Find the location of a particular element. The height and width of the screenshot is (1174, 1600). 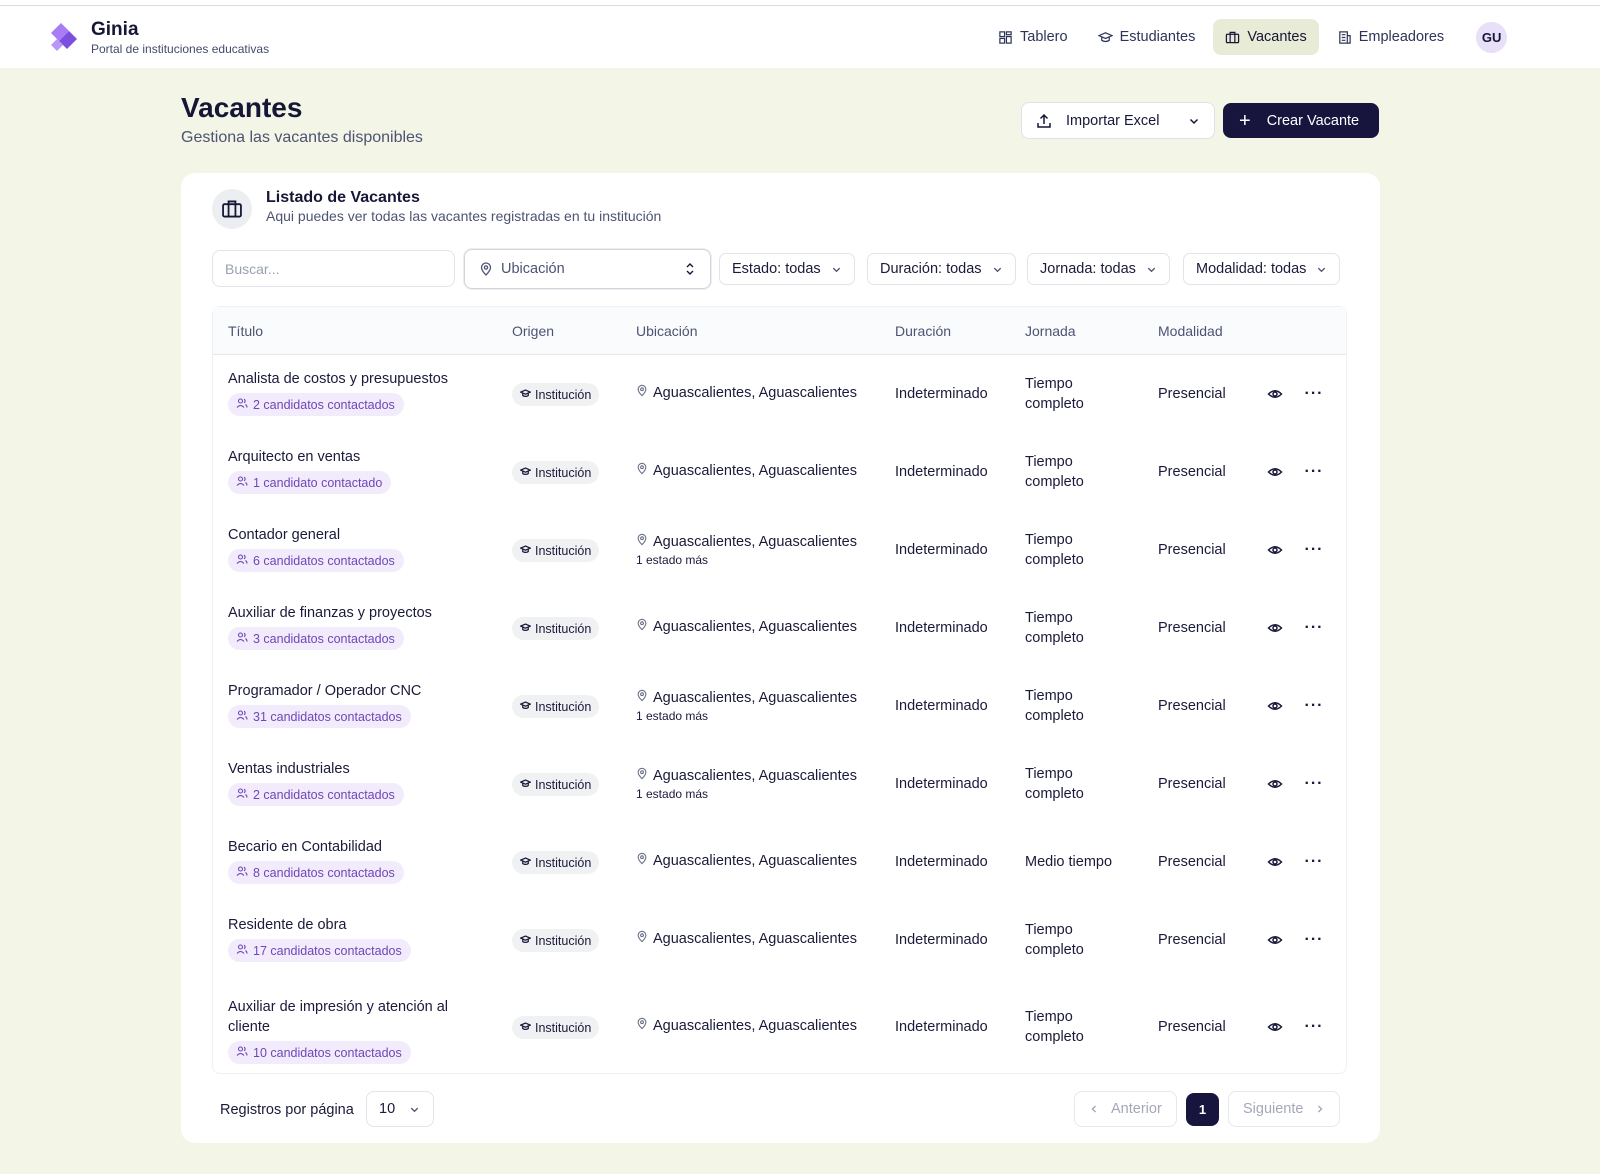

candidates-badge: 10 candidatos contactados is located at coordinates (319, 1052).